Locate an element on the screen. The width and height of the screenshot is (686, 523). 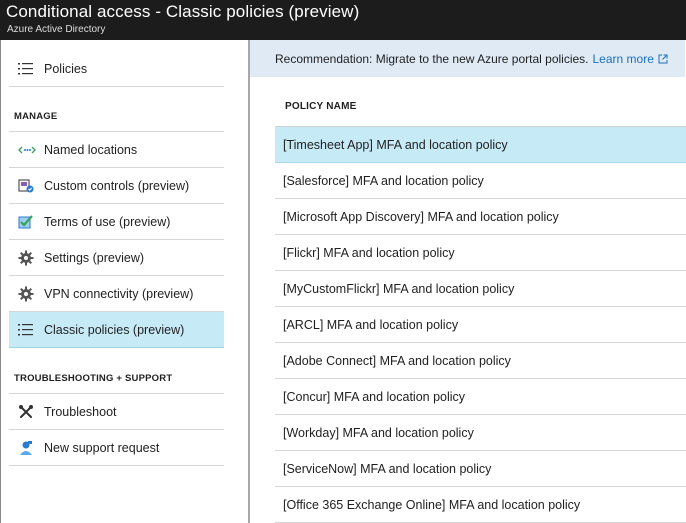
sidebar-item-classic-policies: Classic policies (preview) is located at coordinates (116, 330).